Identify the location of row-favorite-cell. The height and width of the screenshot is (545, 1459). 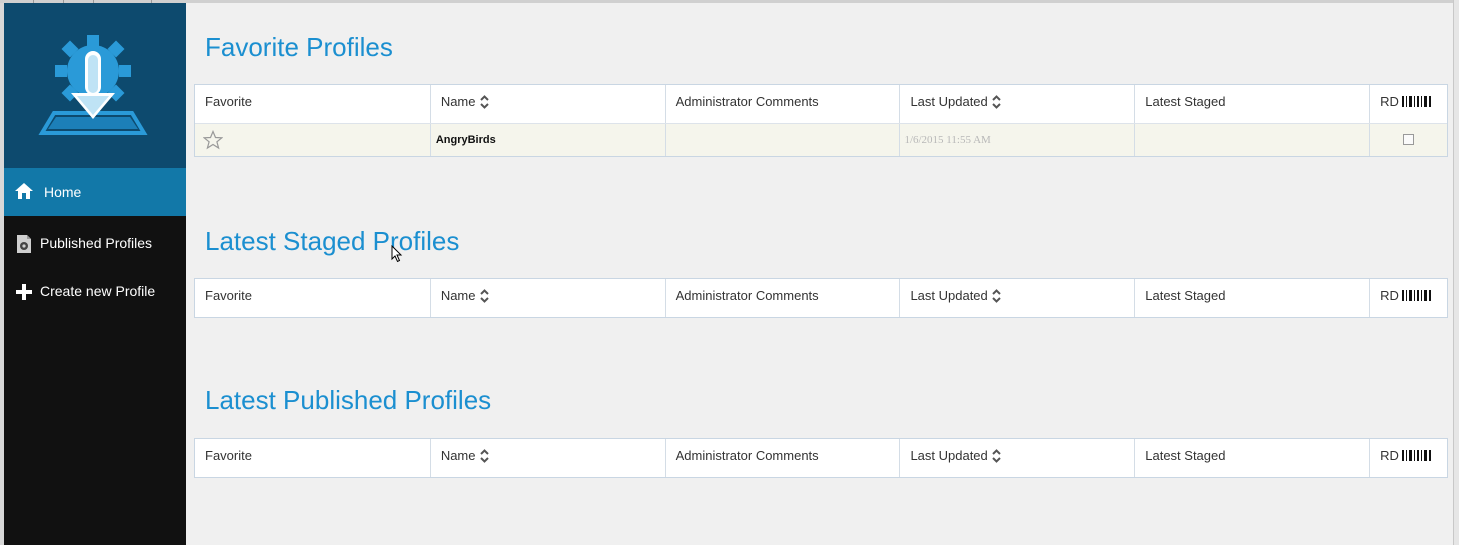
(313, 140).